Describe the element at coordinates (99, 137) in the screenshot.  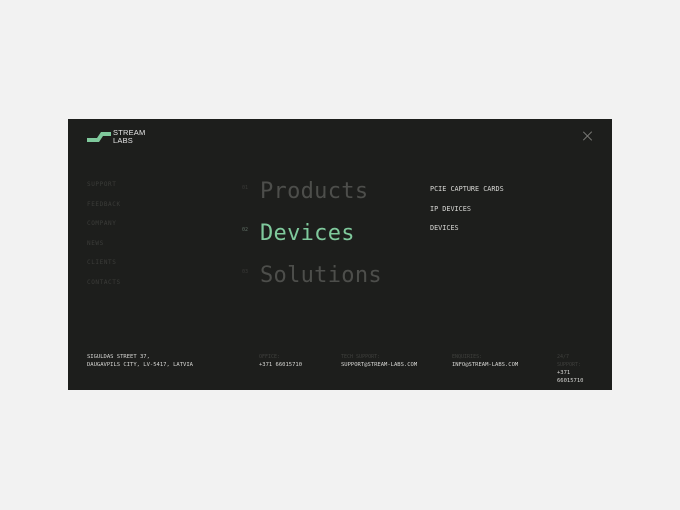
I see `stream-labs-logo-icon` at that location.